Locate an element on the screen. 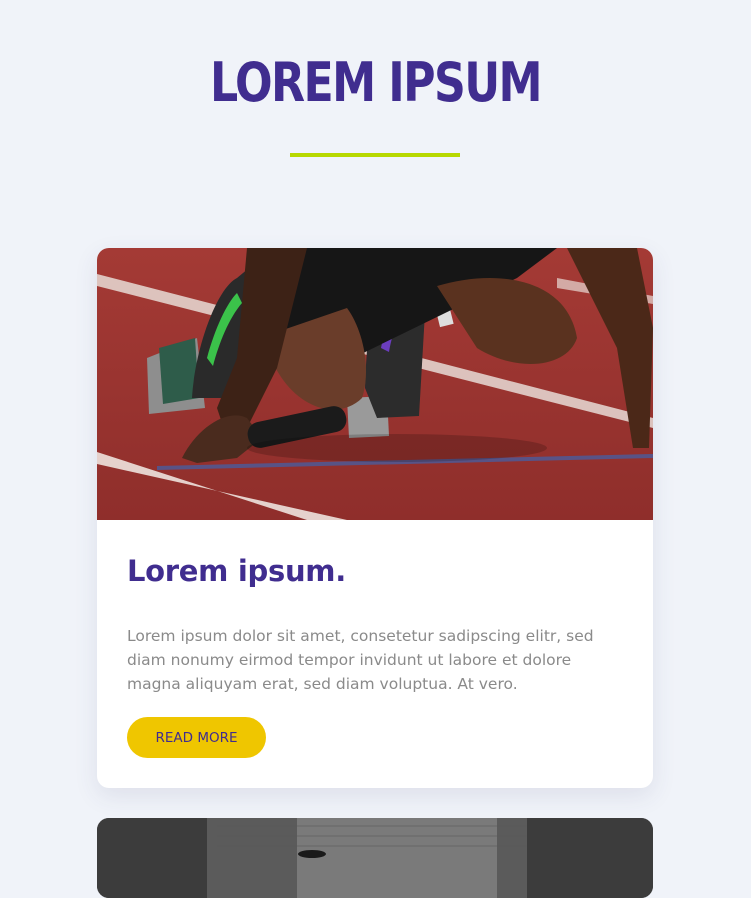 The width and height of the screenshot is (751, 898). card-title: Lorem ipsum. is located at coordinates (236, 571).